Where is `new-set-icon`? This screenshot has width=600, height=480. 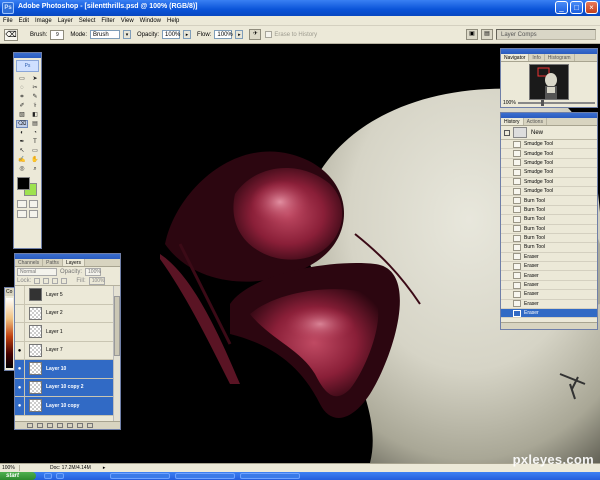 new-set-icon is located at coordinates (60, 425).